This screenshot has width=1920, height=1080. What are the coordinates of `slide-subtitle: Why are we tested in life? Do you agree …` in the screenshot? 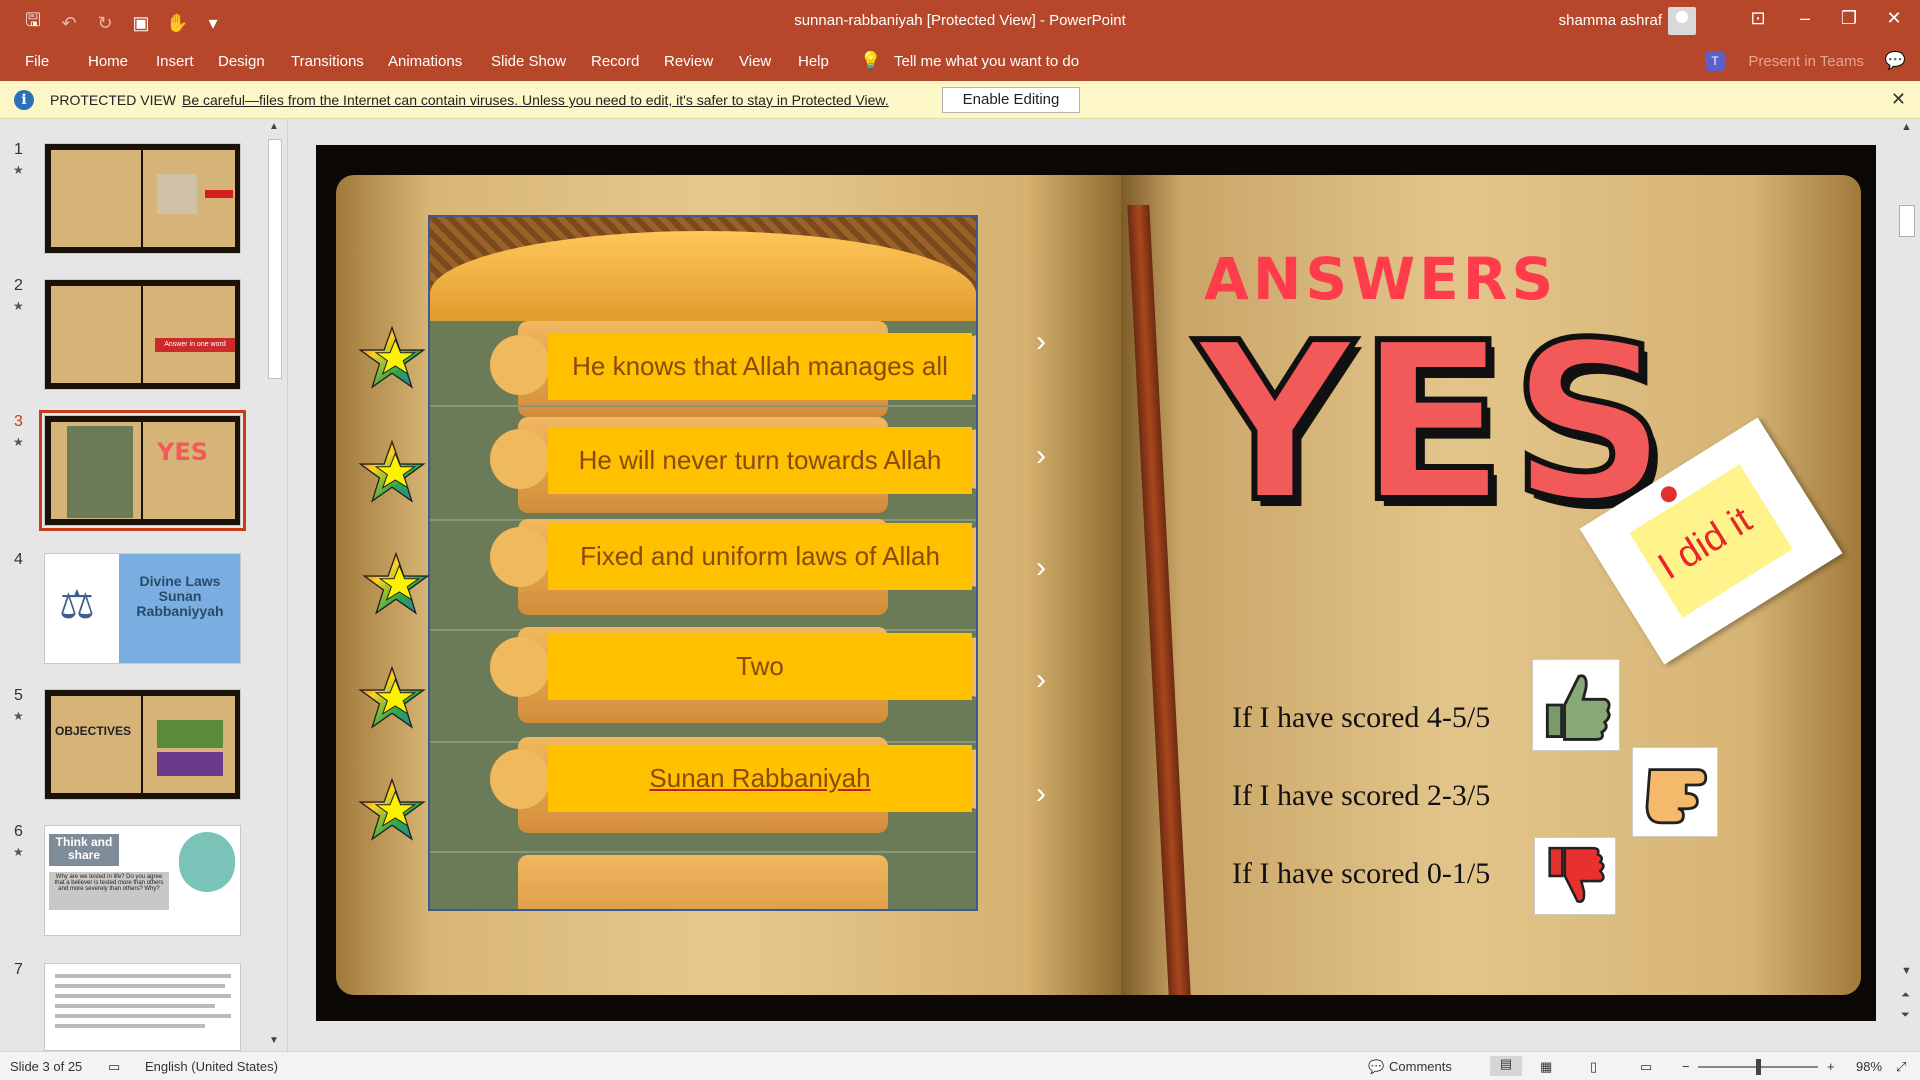 It's located at (109, 891).